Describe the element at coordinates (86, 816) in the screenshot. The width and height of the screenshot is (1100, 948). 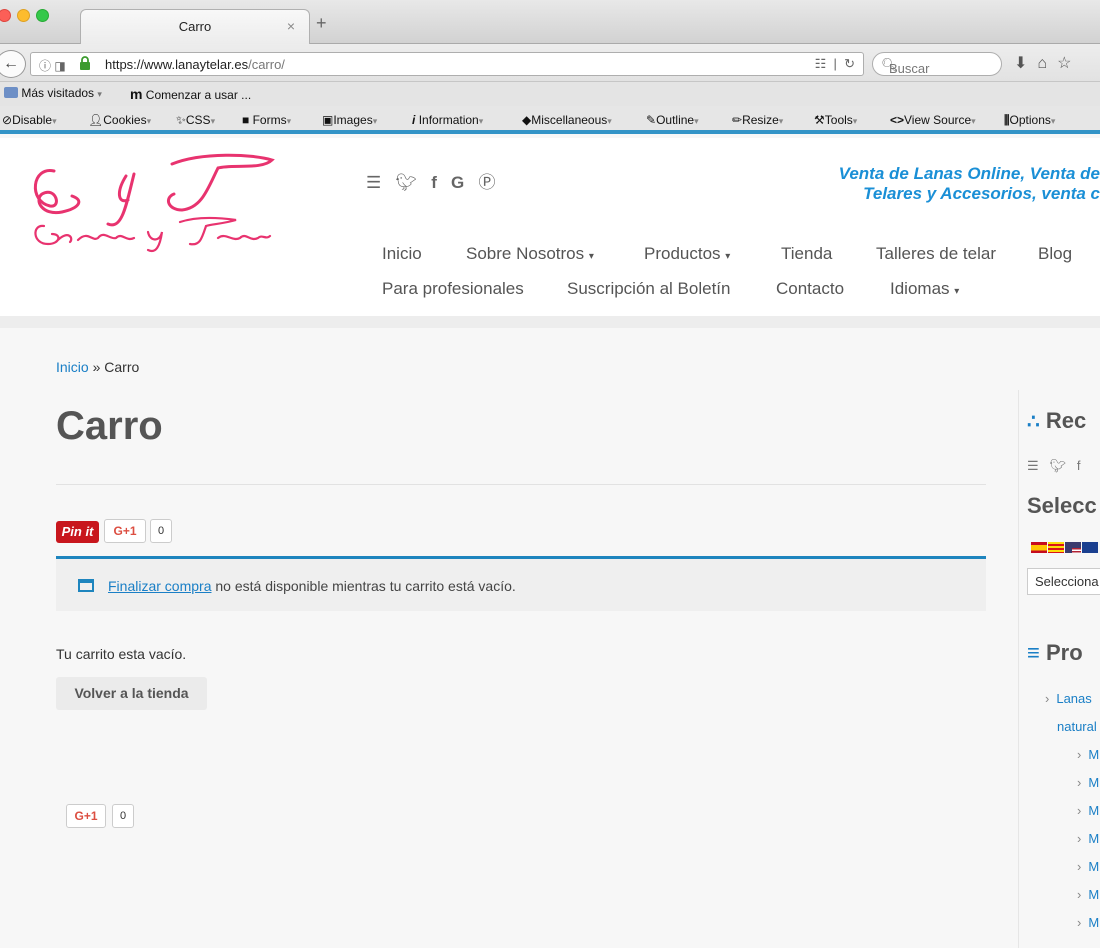
I see `bottom-google-plus-button: G+1` at that location.